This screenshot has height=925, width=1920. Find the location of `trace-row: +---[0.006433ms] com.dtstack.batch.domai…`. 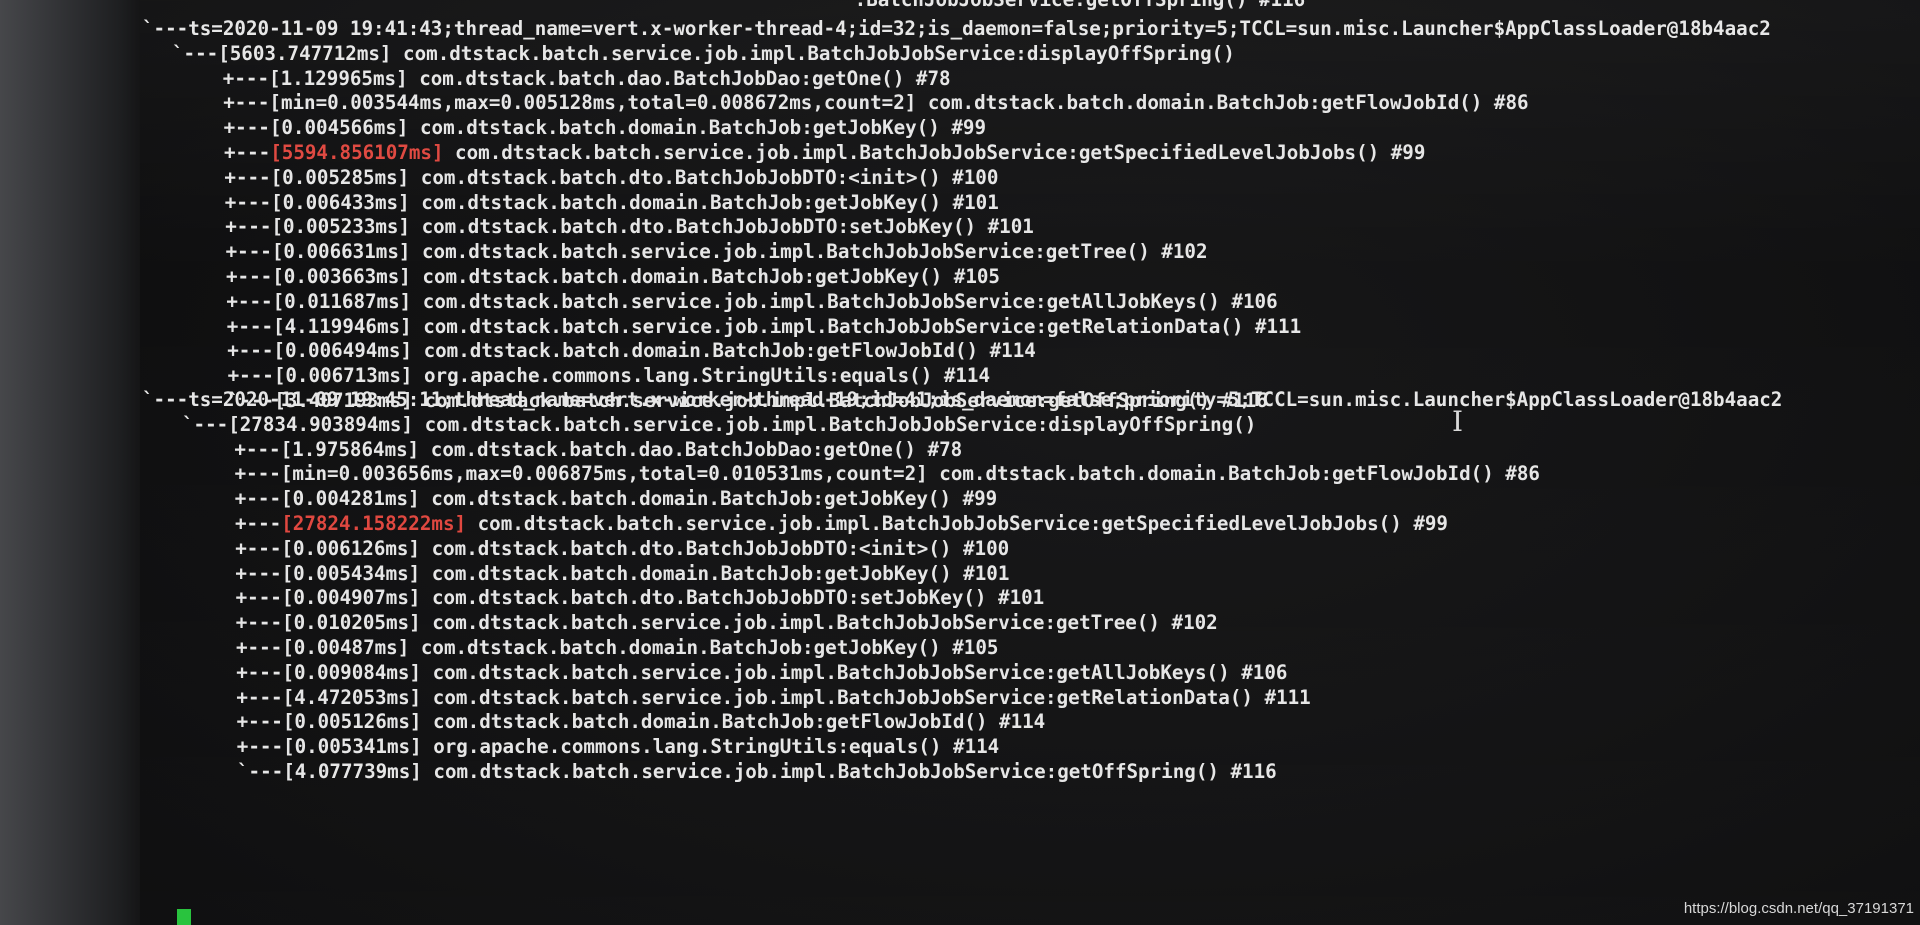

trace-row: +---[0.006433ms] com.dtstack.batch.domai… is located at coordinates (612, 203).